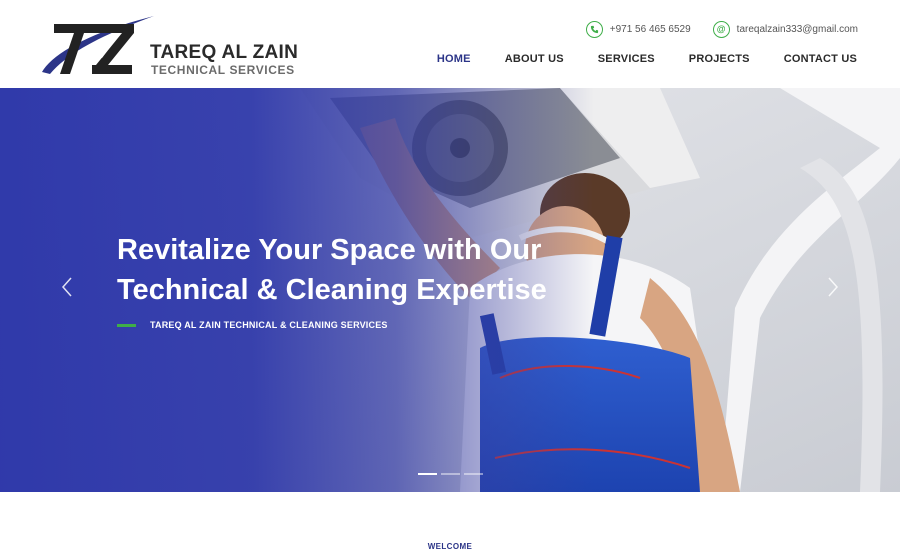 This screenshot has height=554, width=900. I want to click on nav-home: HOME, so click(454, 59).